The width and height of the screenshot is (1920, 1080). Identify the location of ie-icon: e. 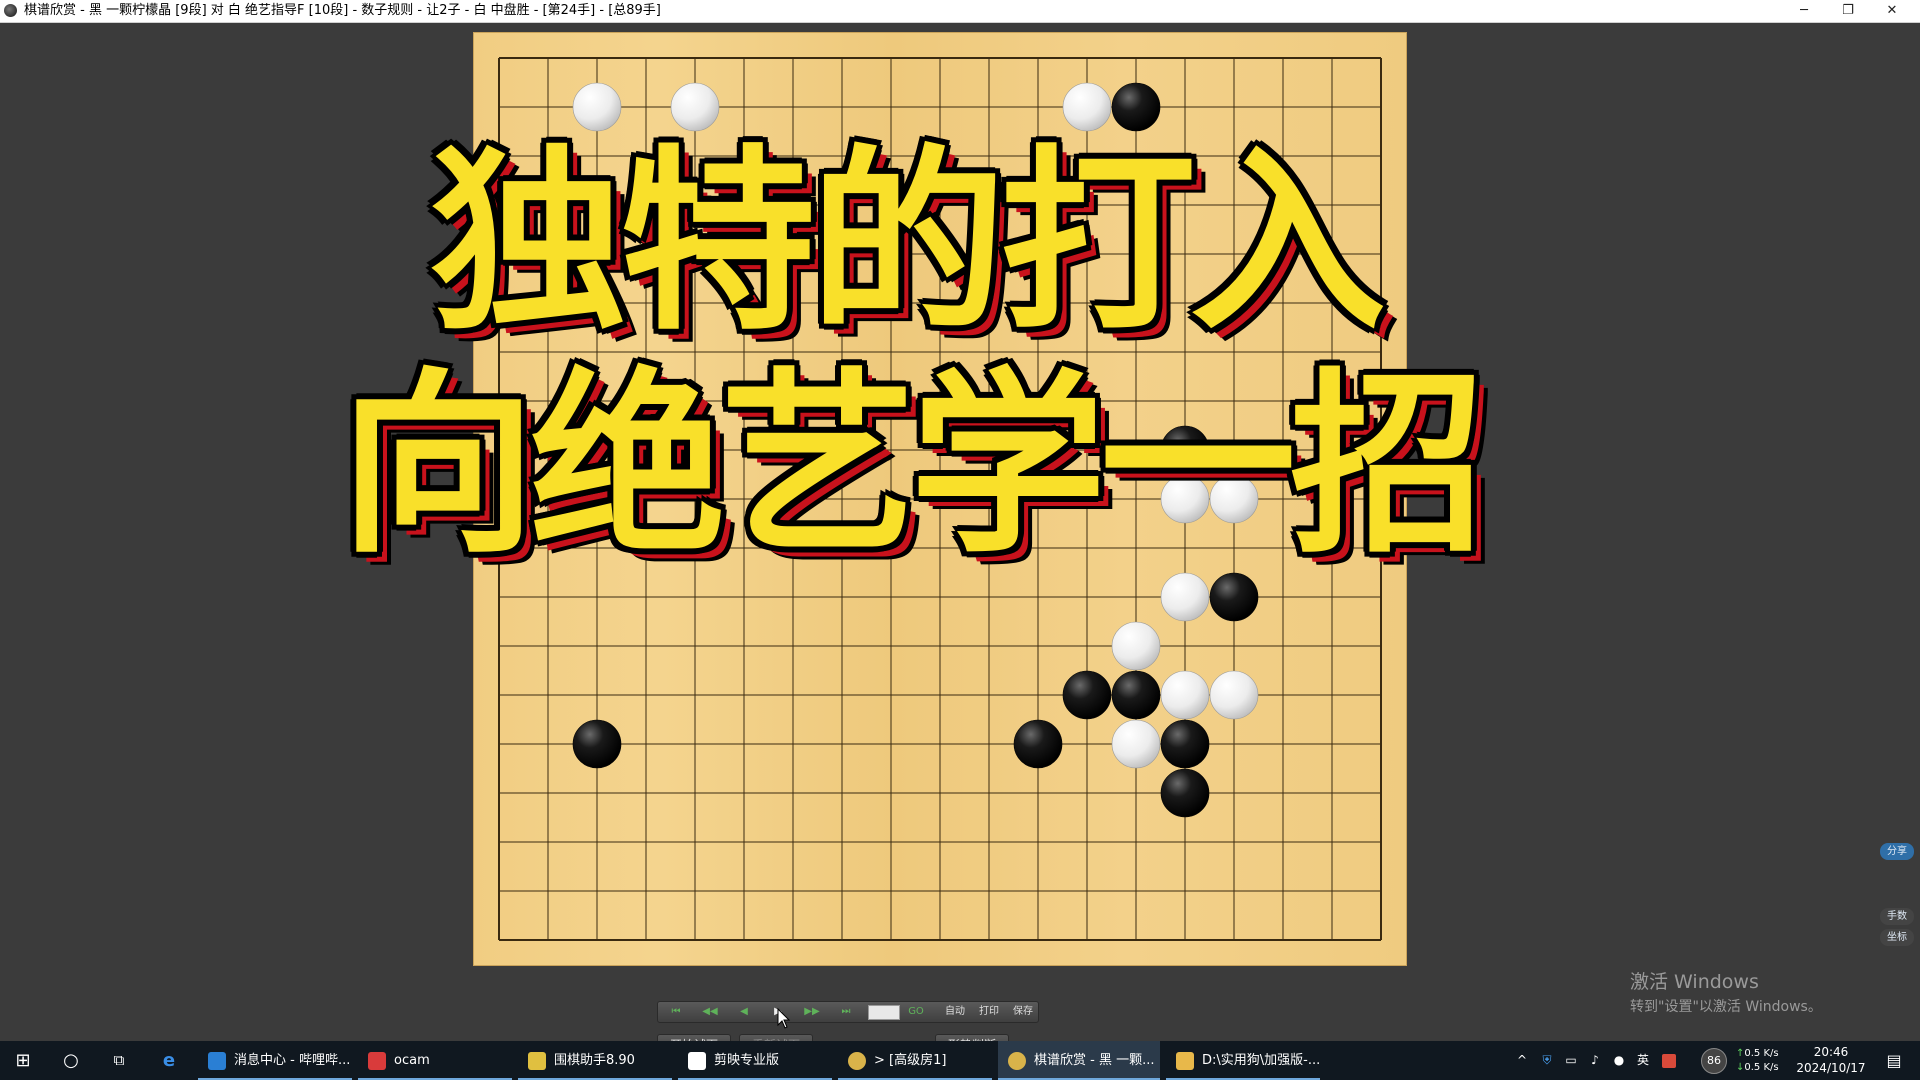
(169, 1060).